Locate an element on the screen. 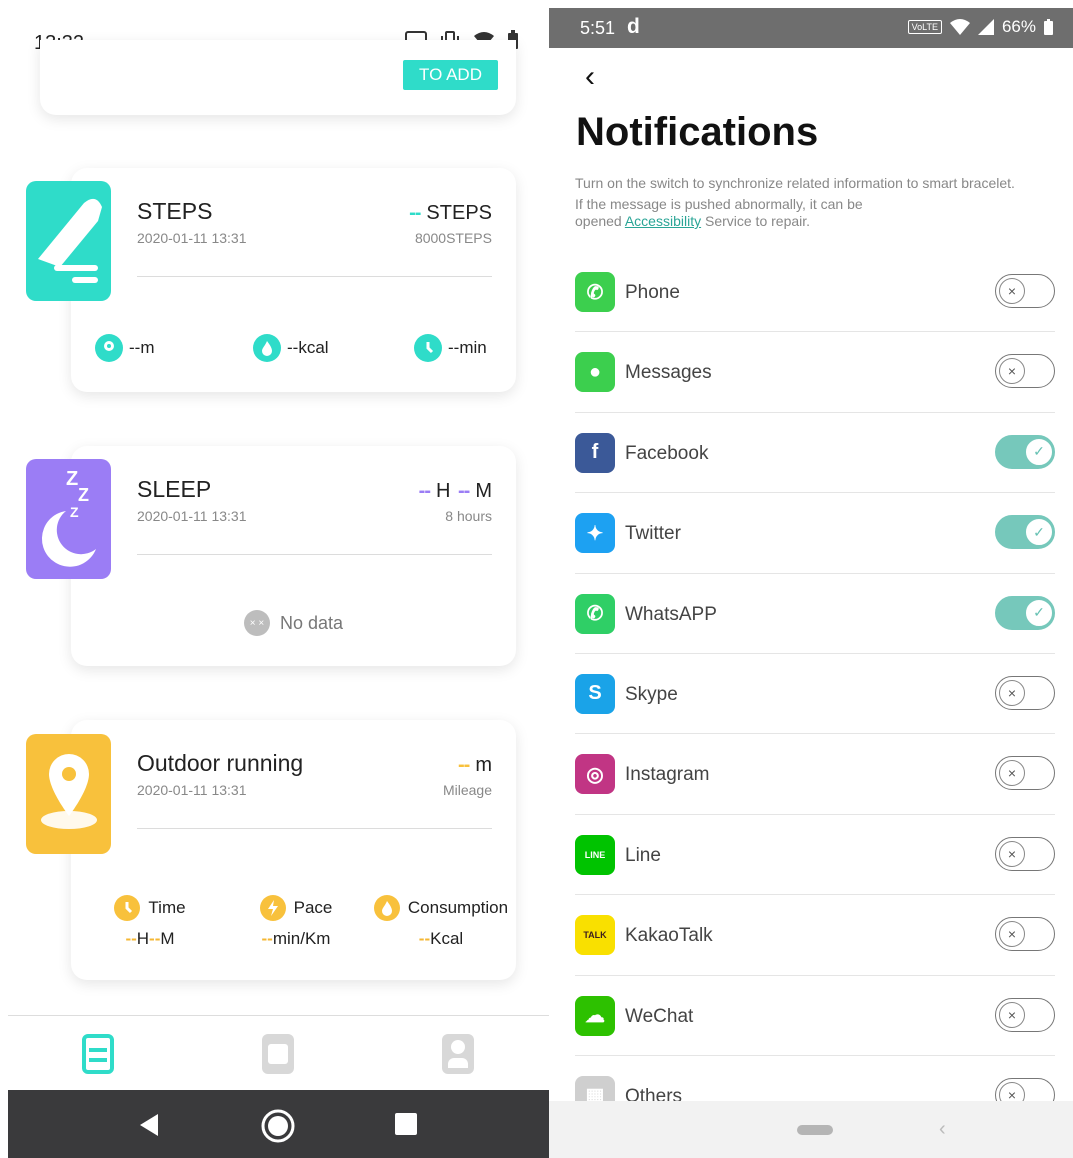 The height and width of the screenshot is (1158, 1073). recents-nav-icon is located at coordinates (406, 1124).